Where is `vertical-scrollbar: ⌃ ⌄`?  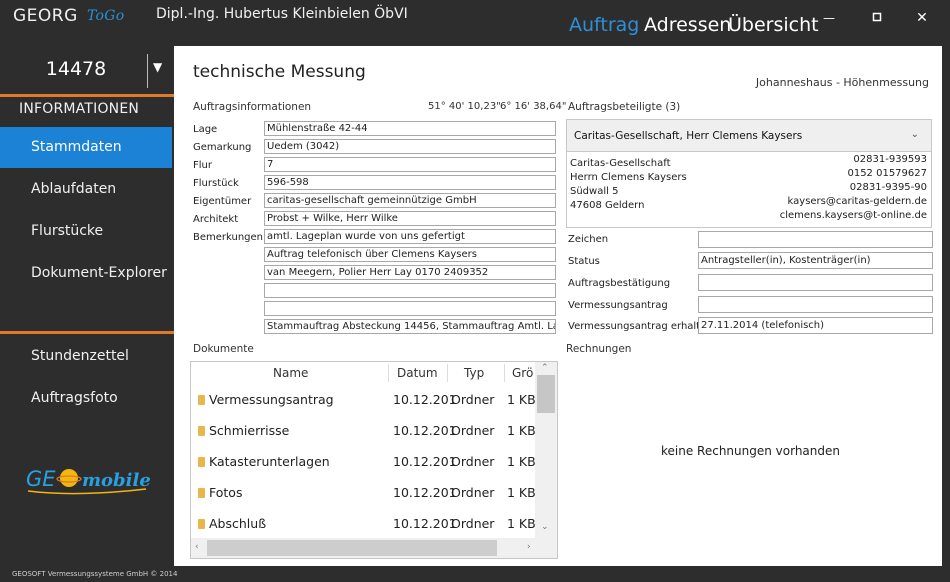 vertical-scrollbar: ⌃ ⌄ is located at coordinates (546, 450).